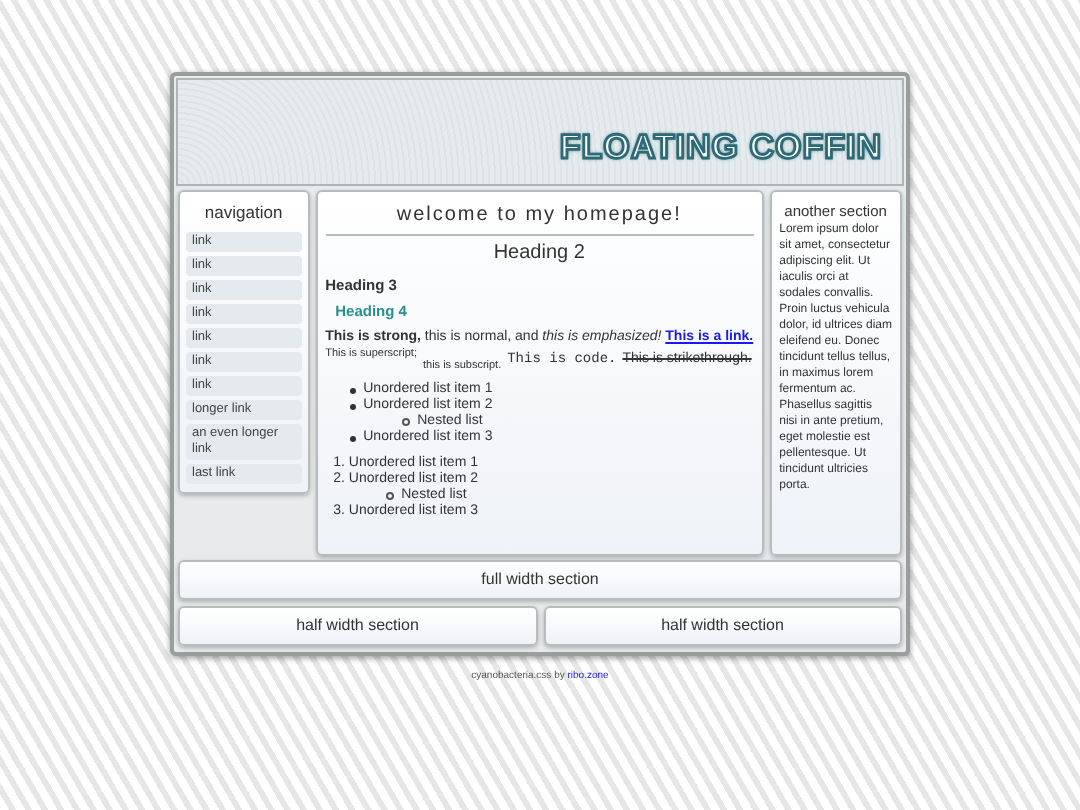  I want to click on site-title: FLOATING COFFIN, so click(720, 147).